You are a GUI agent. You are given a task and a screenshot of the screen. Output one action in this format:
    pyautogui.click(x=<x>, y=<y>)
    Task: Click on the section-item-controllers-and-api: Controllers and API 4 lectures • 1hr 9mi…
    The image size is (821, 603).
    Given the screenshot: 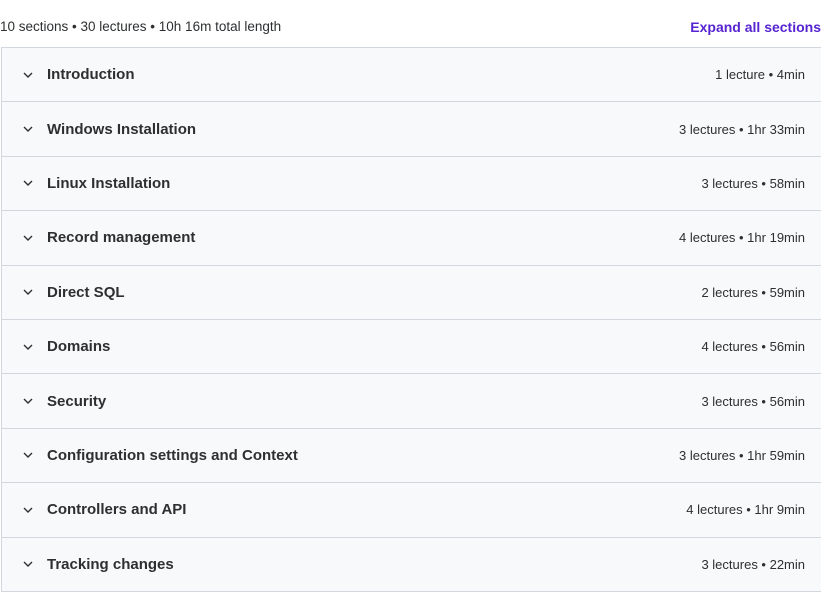 What is the action you would take?
    pyautogui.click(x=411, y=510)
    